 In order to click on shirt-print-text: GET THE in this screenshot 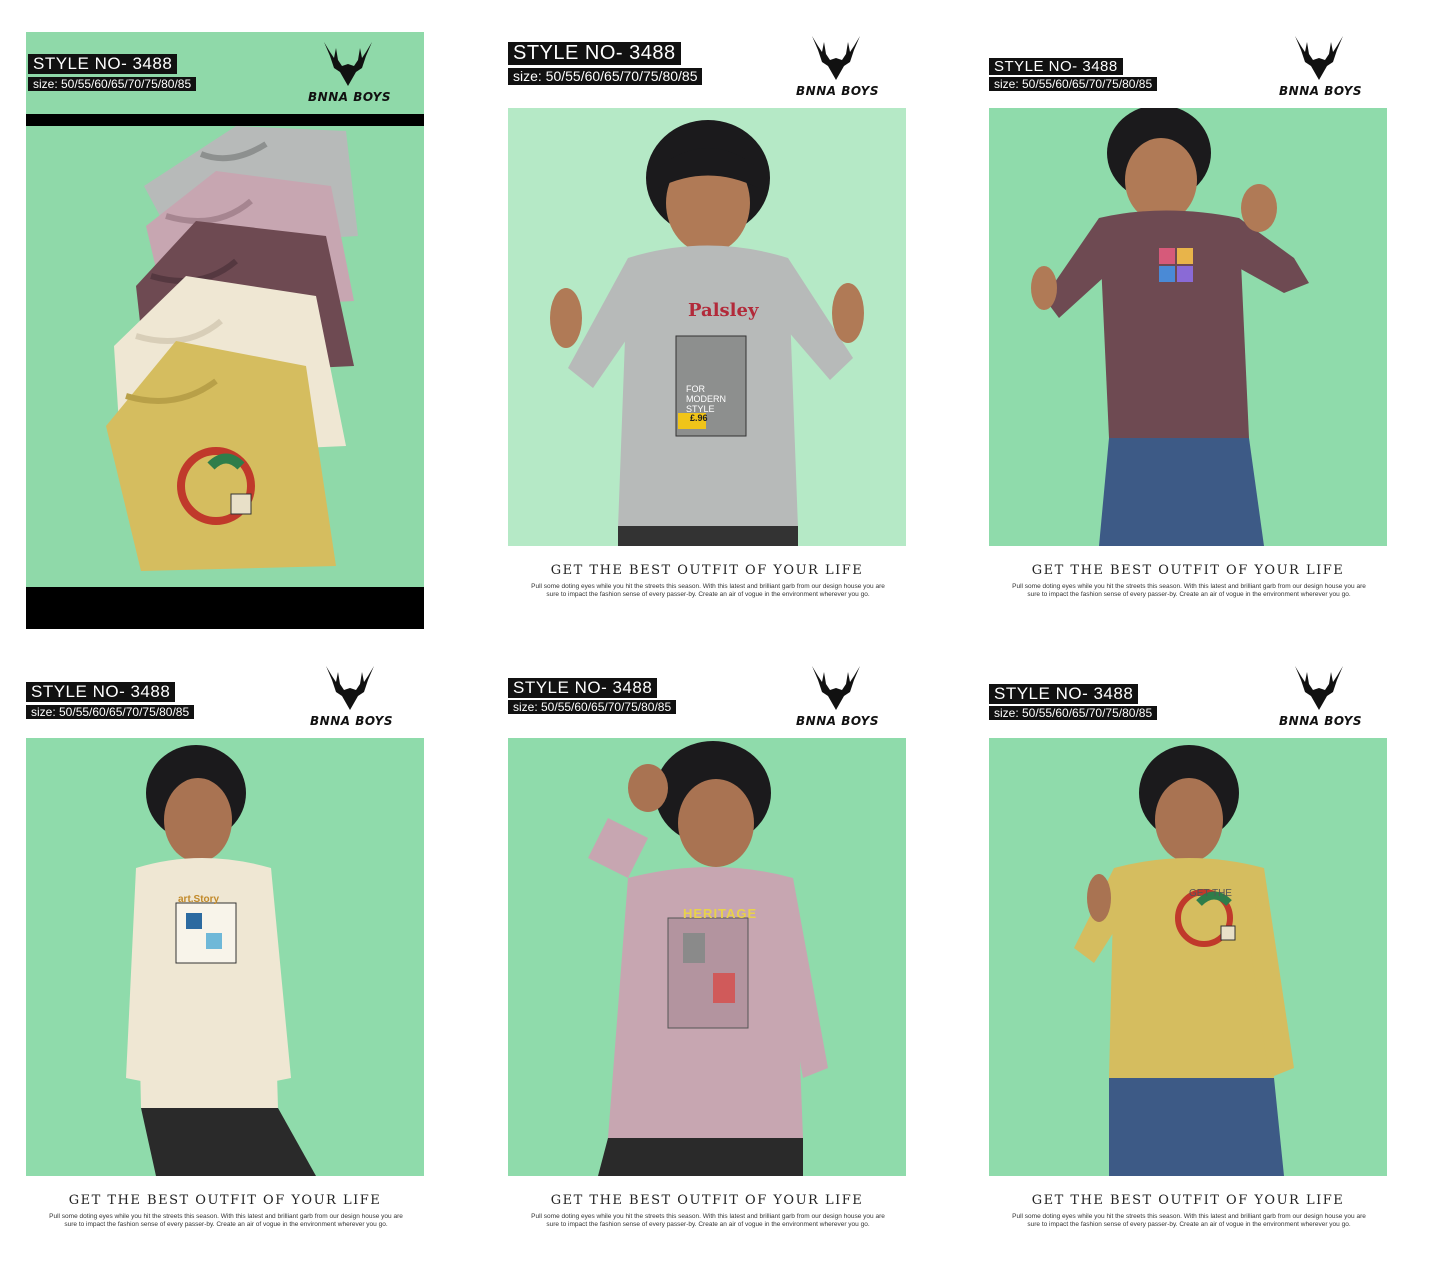, I will do `click(1210, 893)`.